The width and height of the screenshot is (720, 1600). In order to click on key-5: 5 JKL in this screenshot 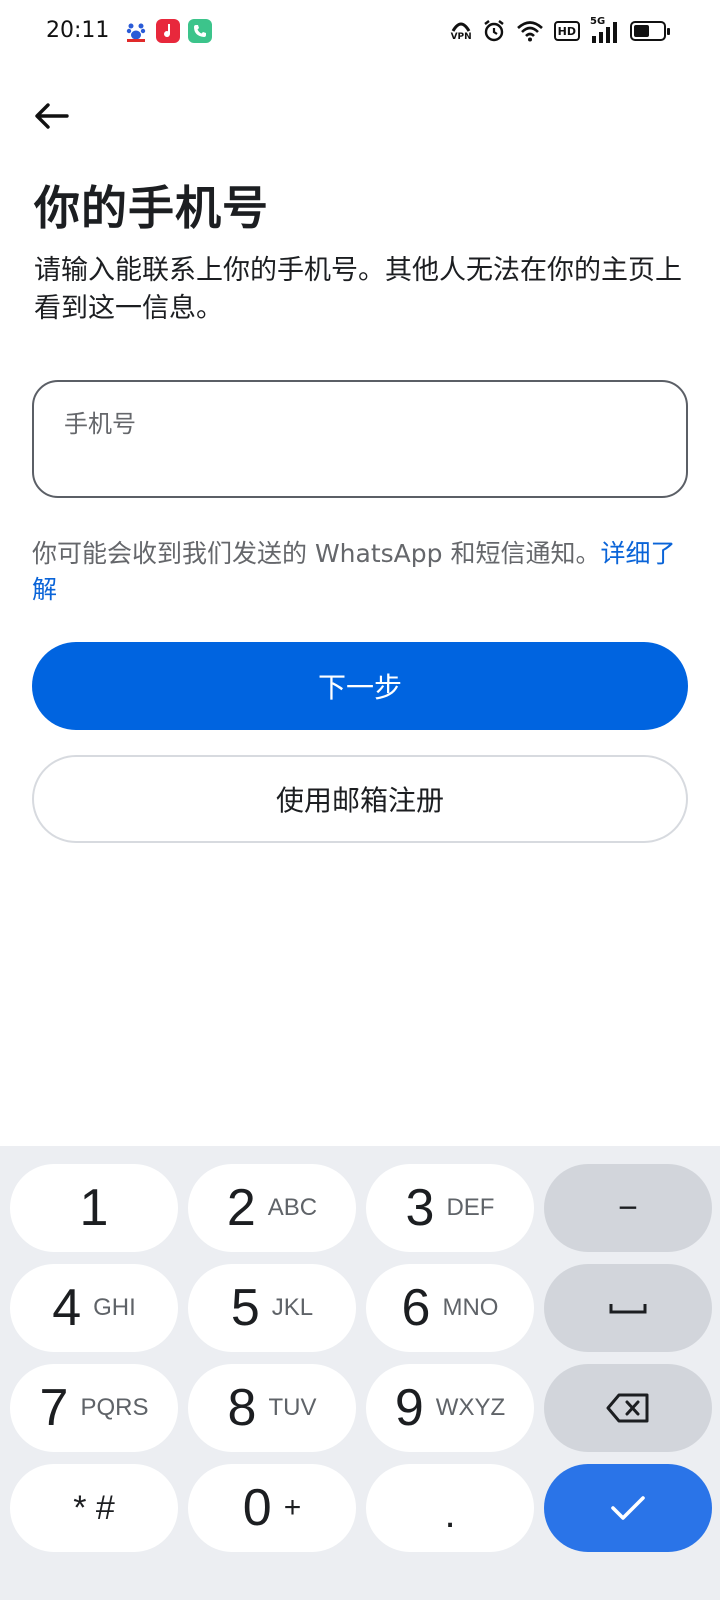, I will do `click(272, 1308)`.